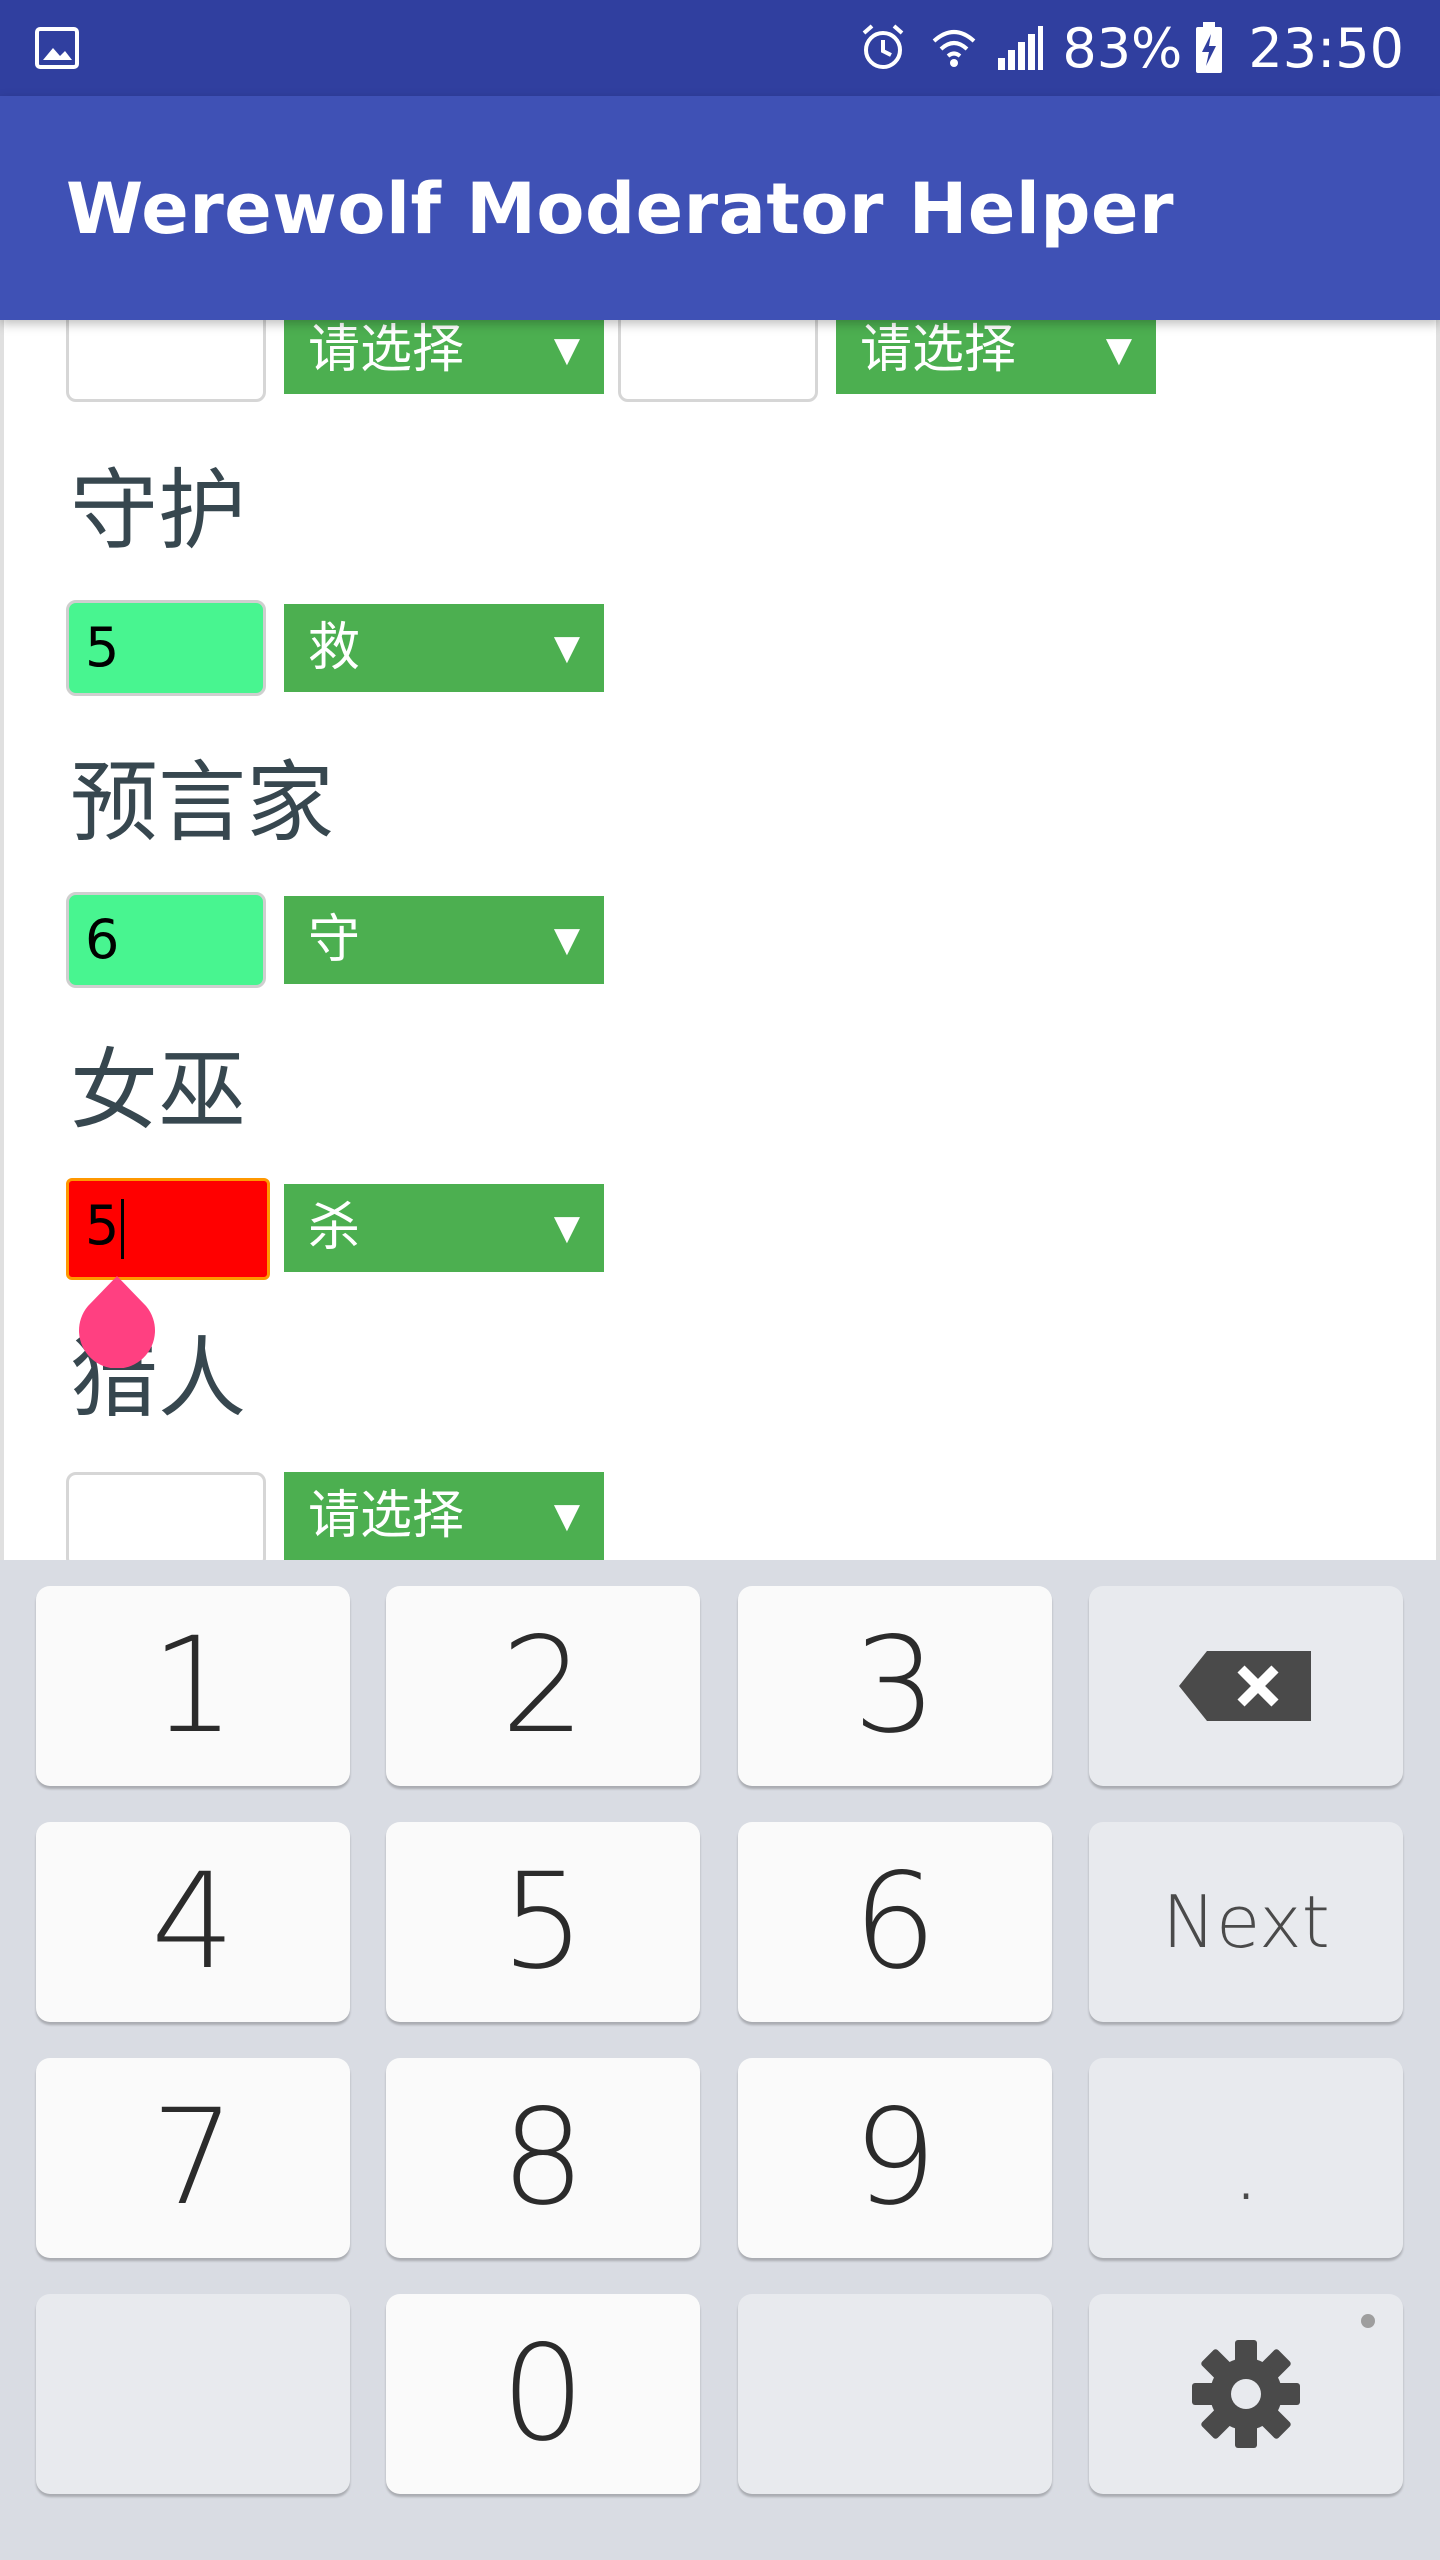 The height and width of the screenshot is (2560, 1440). Describe the element at coordinates (895, 1686) in the screenshot. I see `key-3: 3` at that location.